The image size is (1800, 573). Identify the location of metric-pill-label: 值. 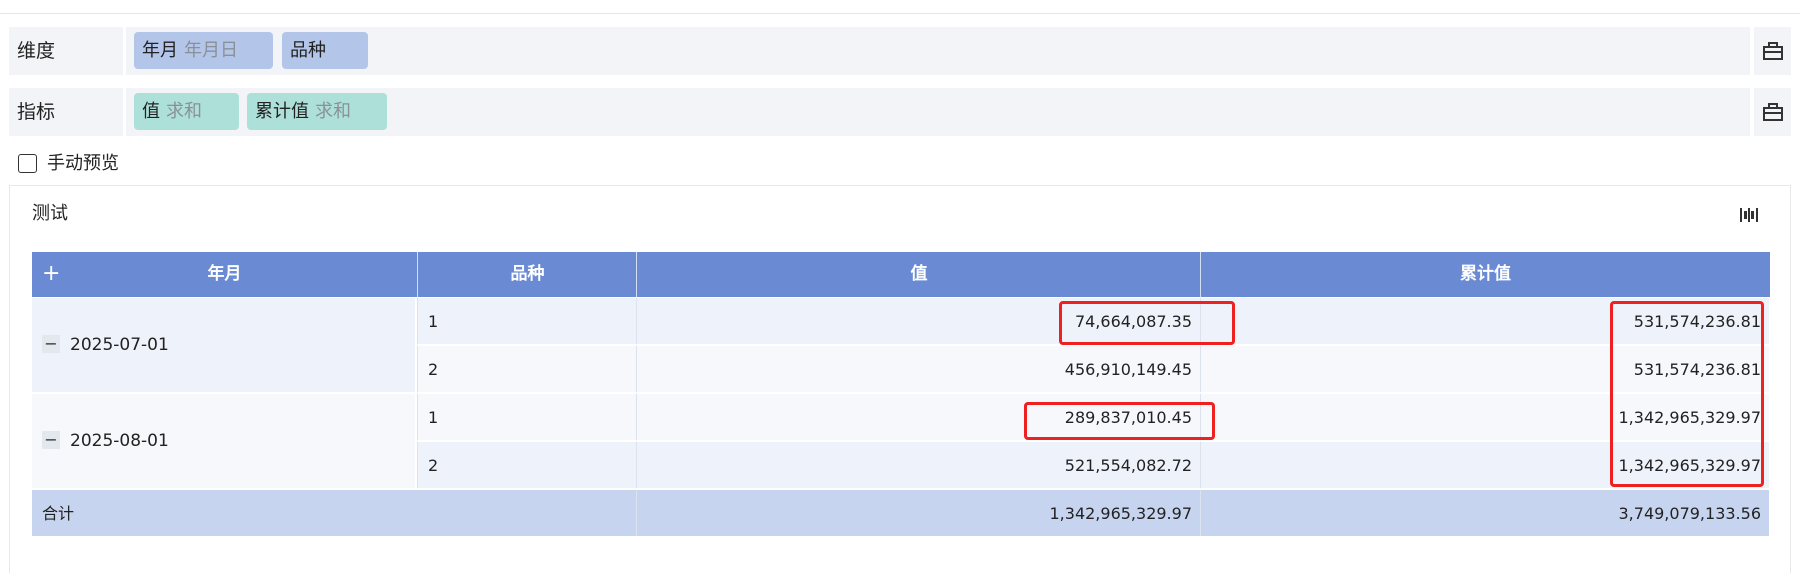
(151, 111).